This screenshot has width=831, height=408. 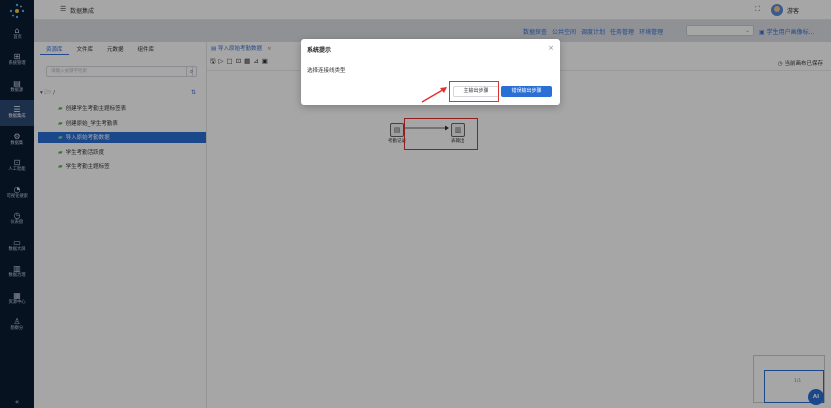 I want to click on error-output-button: 错误输出步骤, so click(x=526, y=91).